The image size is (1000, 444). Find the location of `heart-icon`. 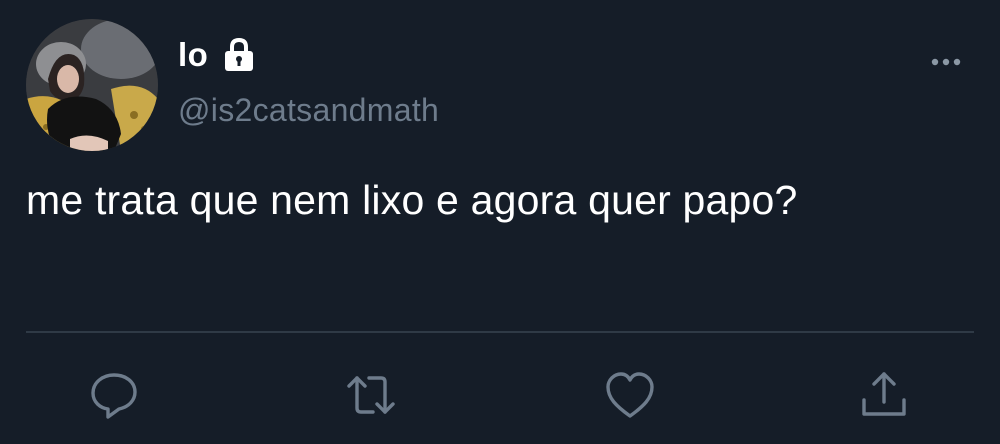

heart-icon is located at coordinates (630, 395).